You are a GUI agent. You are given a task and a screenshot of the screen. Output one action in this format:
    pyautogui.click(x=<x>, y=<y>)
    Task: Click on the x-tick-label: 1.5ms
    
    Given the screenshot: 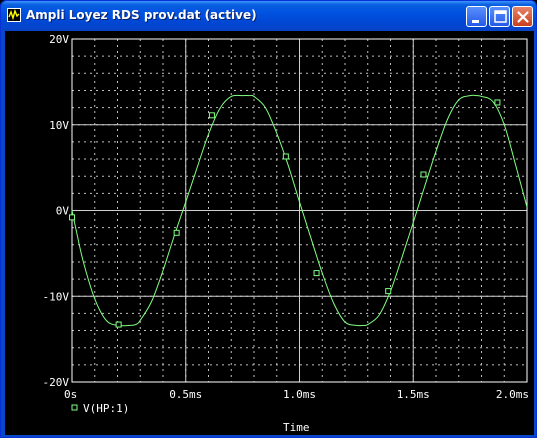 What is the action you would take?
    pyautogui.click(x=413, y=394)
    